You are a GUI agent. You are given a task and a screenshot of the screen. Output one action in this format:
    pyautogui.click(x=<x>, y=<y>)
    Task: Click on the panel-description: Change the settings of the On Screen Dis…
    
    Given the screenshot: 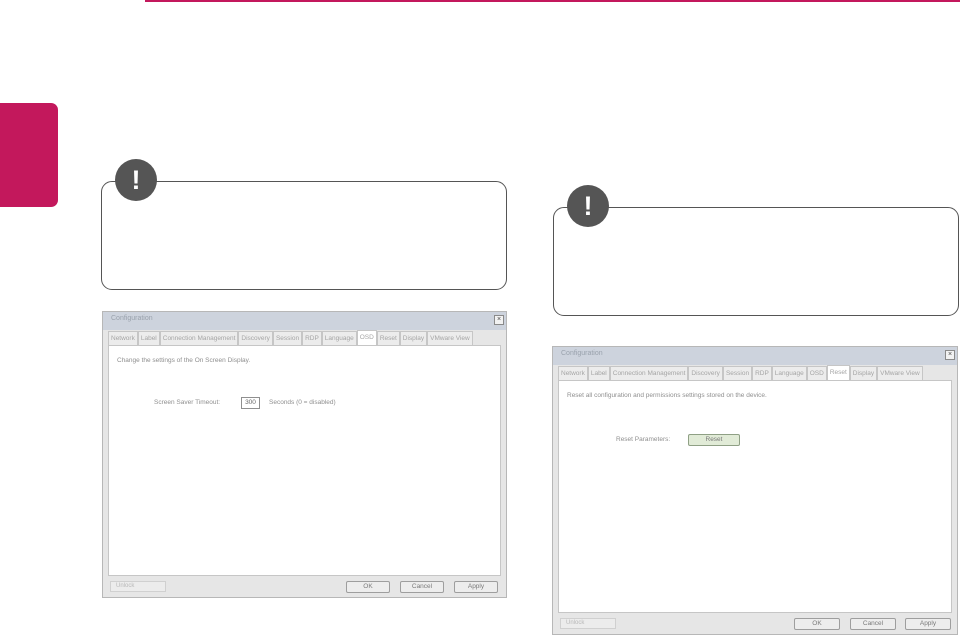 What is the action you would take?
    pyautogui.click(x=184, y=360)
    